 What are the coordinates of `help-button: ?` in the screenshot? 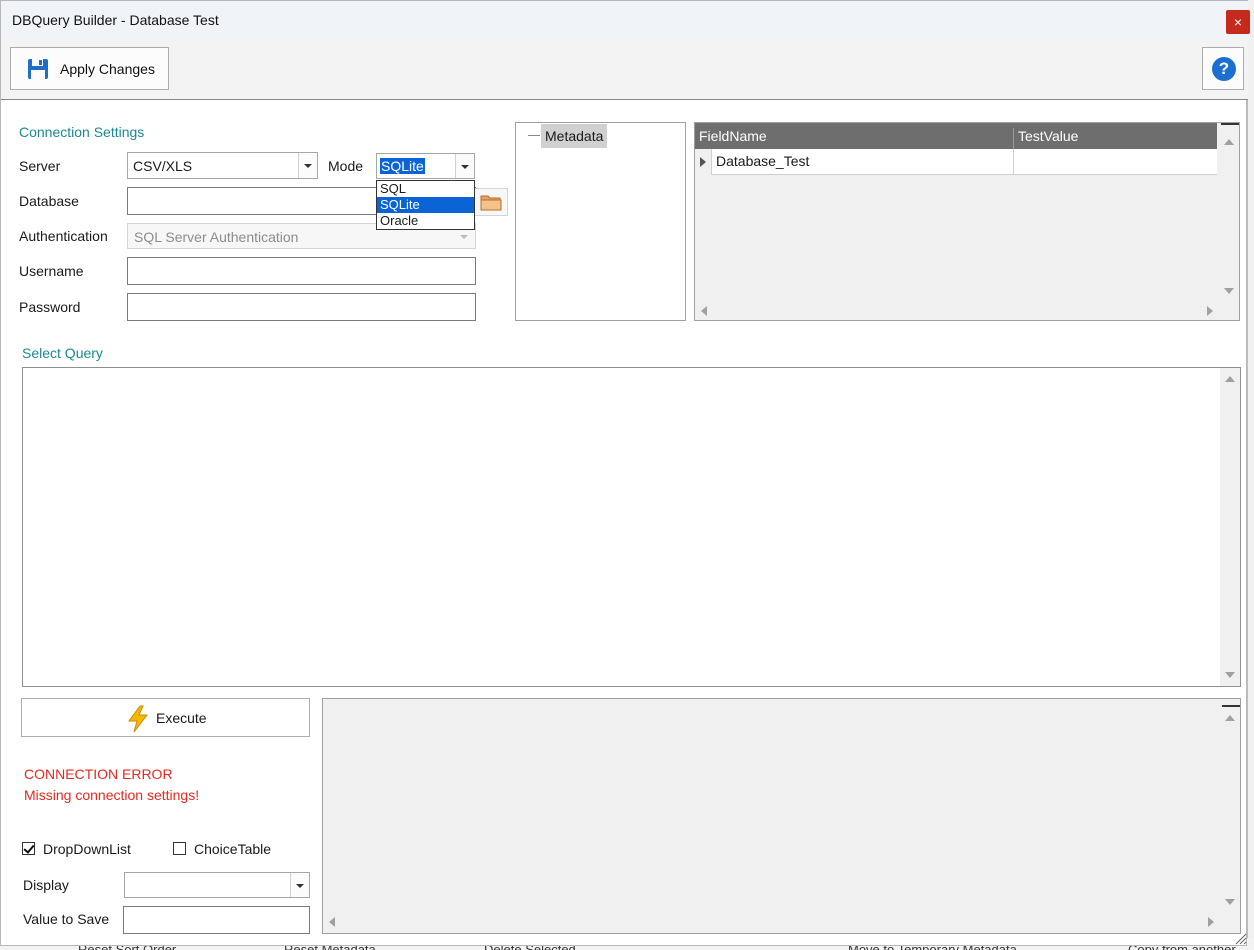 It's located at (1223, 68).